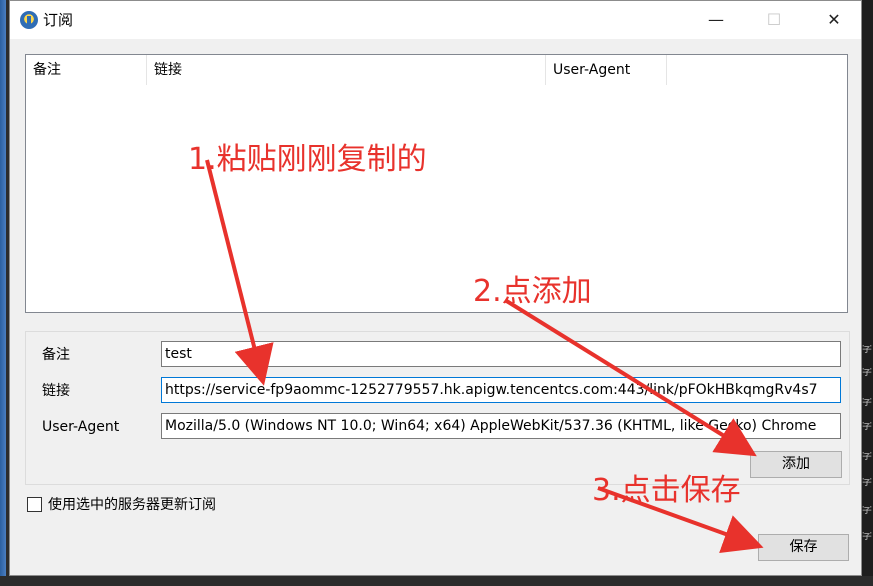  Describe the element at coordinates (239, 272) in the screenshot. I see `arrow-step1` at that location.